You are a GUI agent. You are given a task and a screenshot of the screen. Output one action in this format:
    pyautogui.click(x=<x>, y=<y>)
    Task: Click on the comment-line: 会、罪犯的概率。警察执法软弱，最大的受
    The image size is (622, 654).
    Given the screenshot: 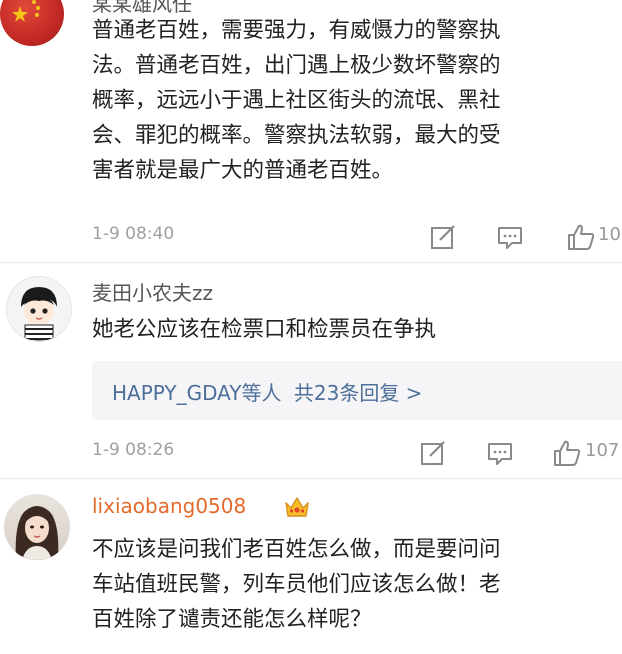 What is the action you would take?
    pyautogui.click(x=296, y=135)
    